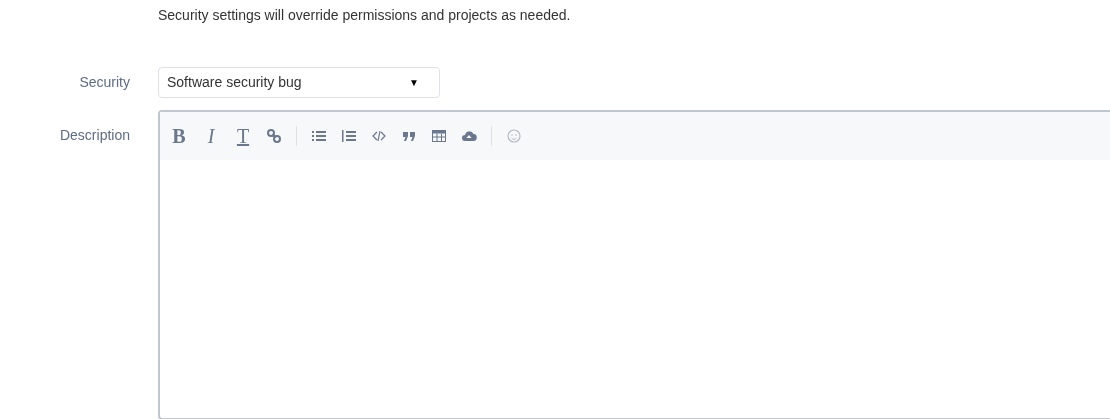 This screenshot has width=1110, height=419. I want to click on bold-button: B, so click(179, 136).